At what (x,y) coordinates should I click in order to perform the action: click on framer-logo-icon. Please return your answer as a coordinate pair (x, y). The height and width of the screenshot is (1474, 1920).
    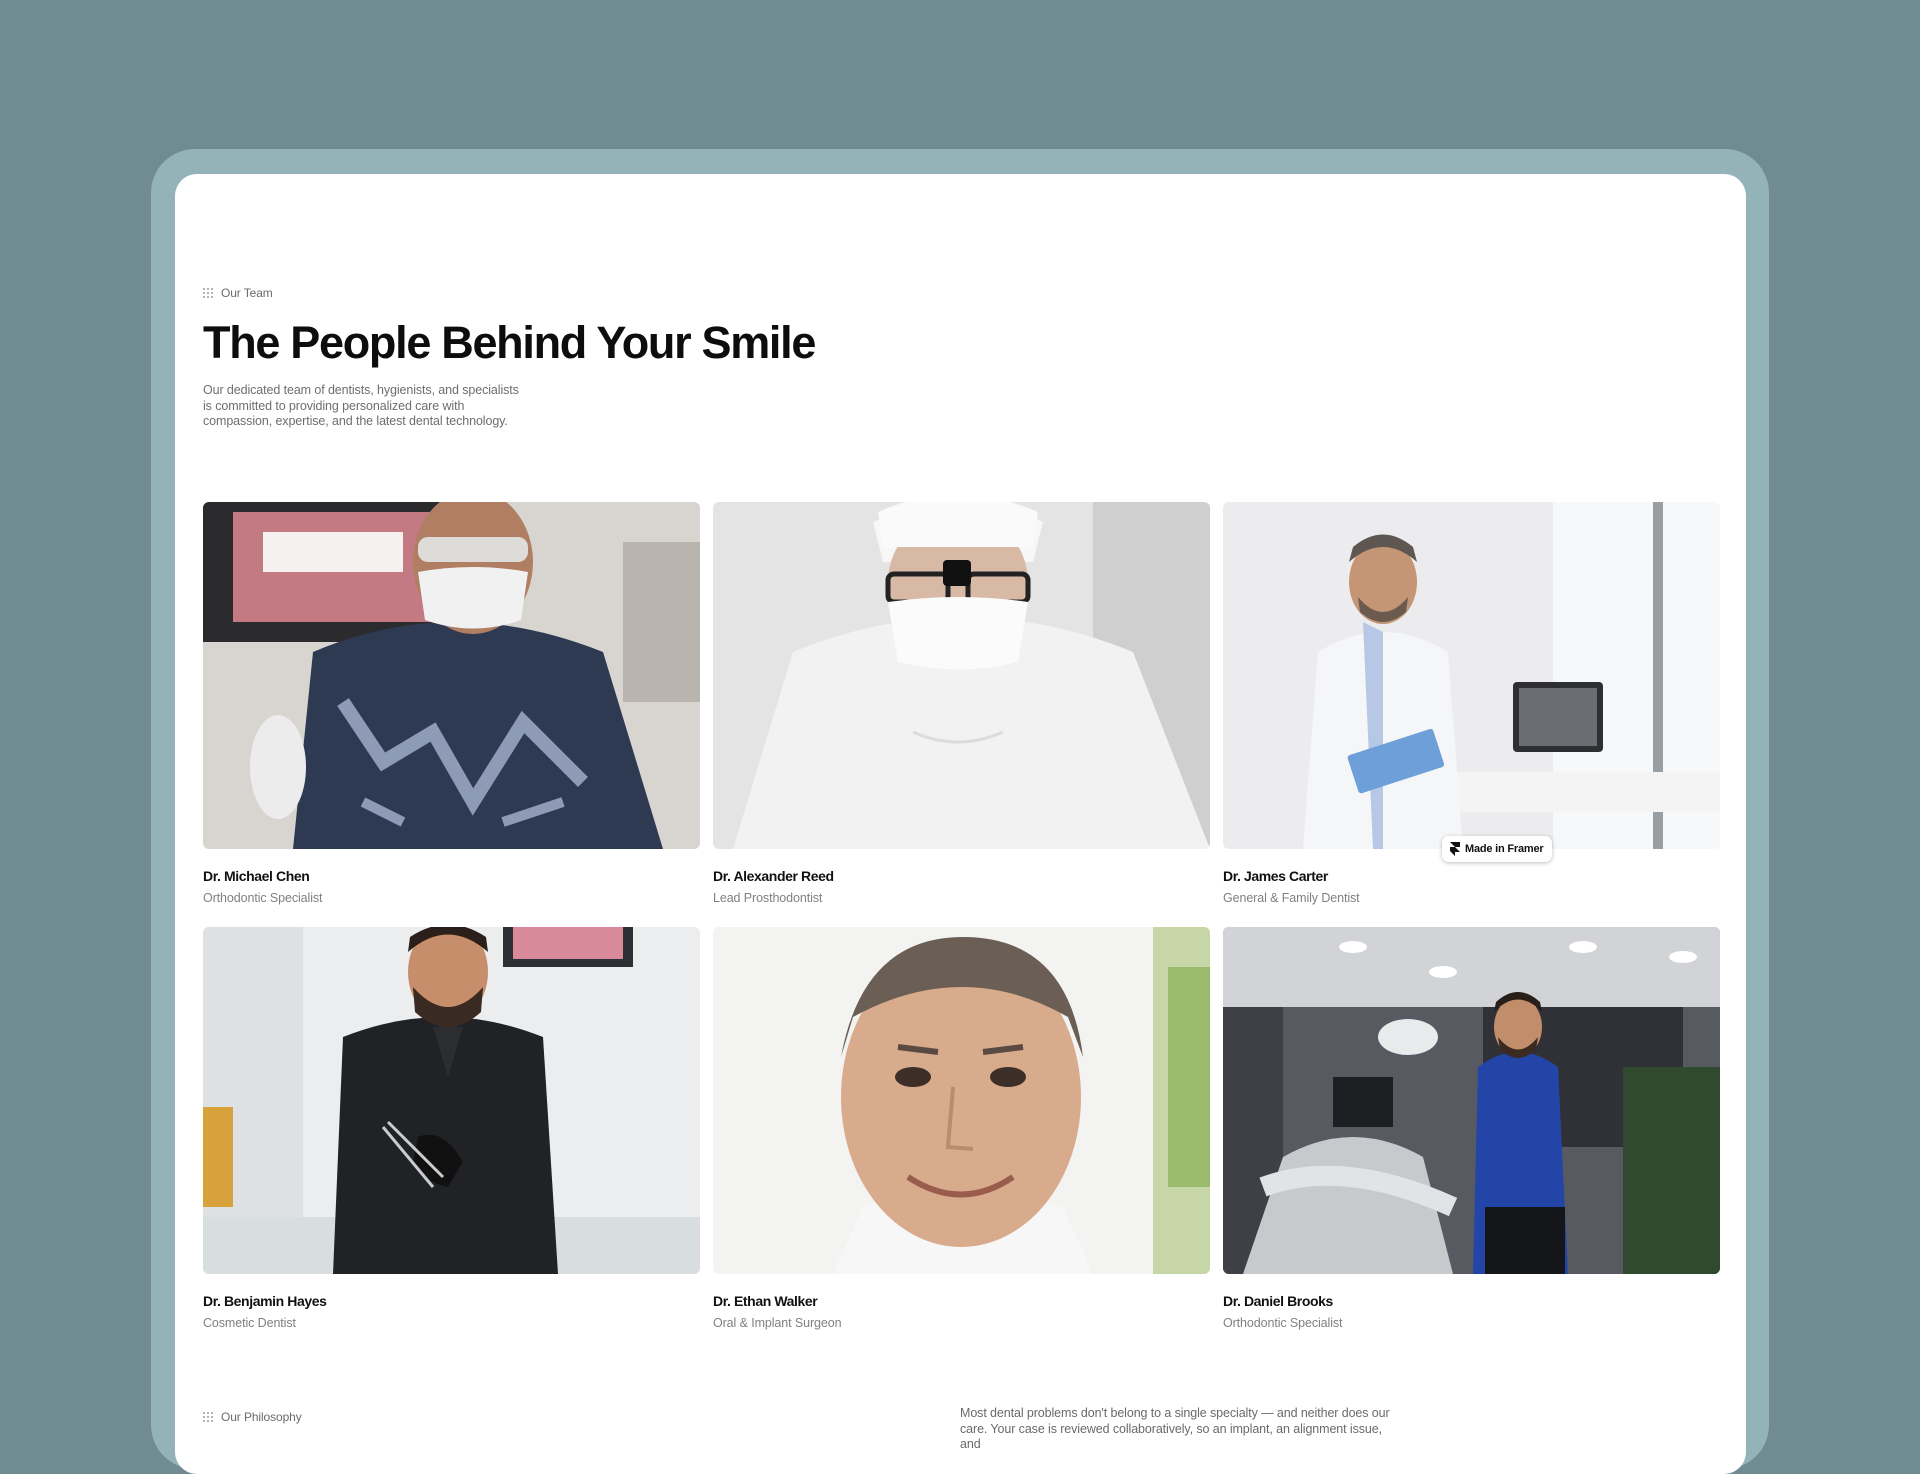
    Looking at the image, I should click on (1455, 849).